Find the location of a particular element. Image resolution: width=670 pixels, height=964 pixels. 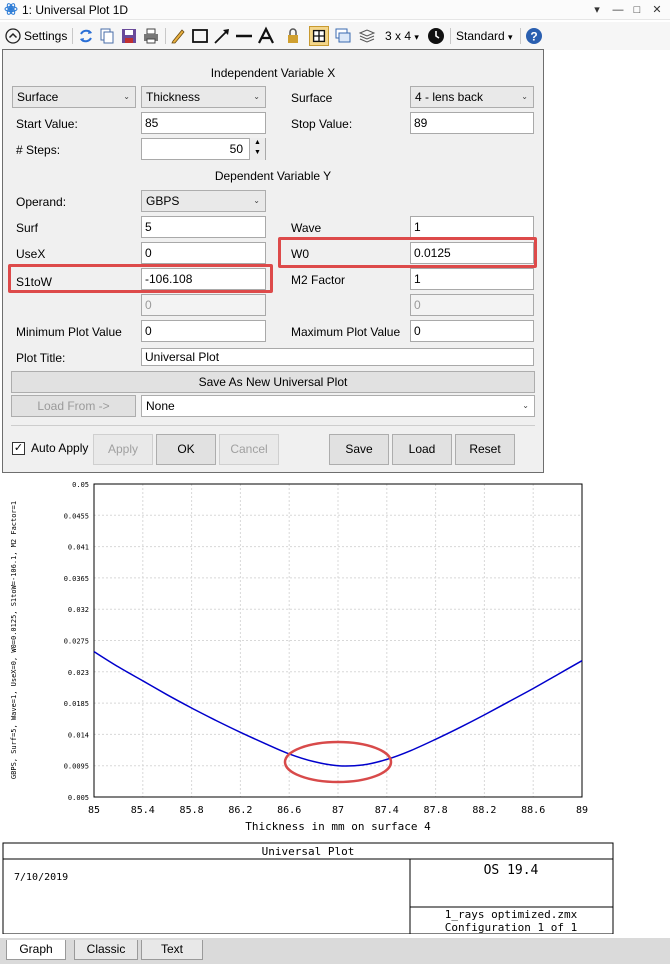

spin-down-icon: ▼ is located at coordinates (257, 153).